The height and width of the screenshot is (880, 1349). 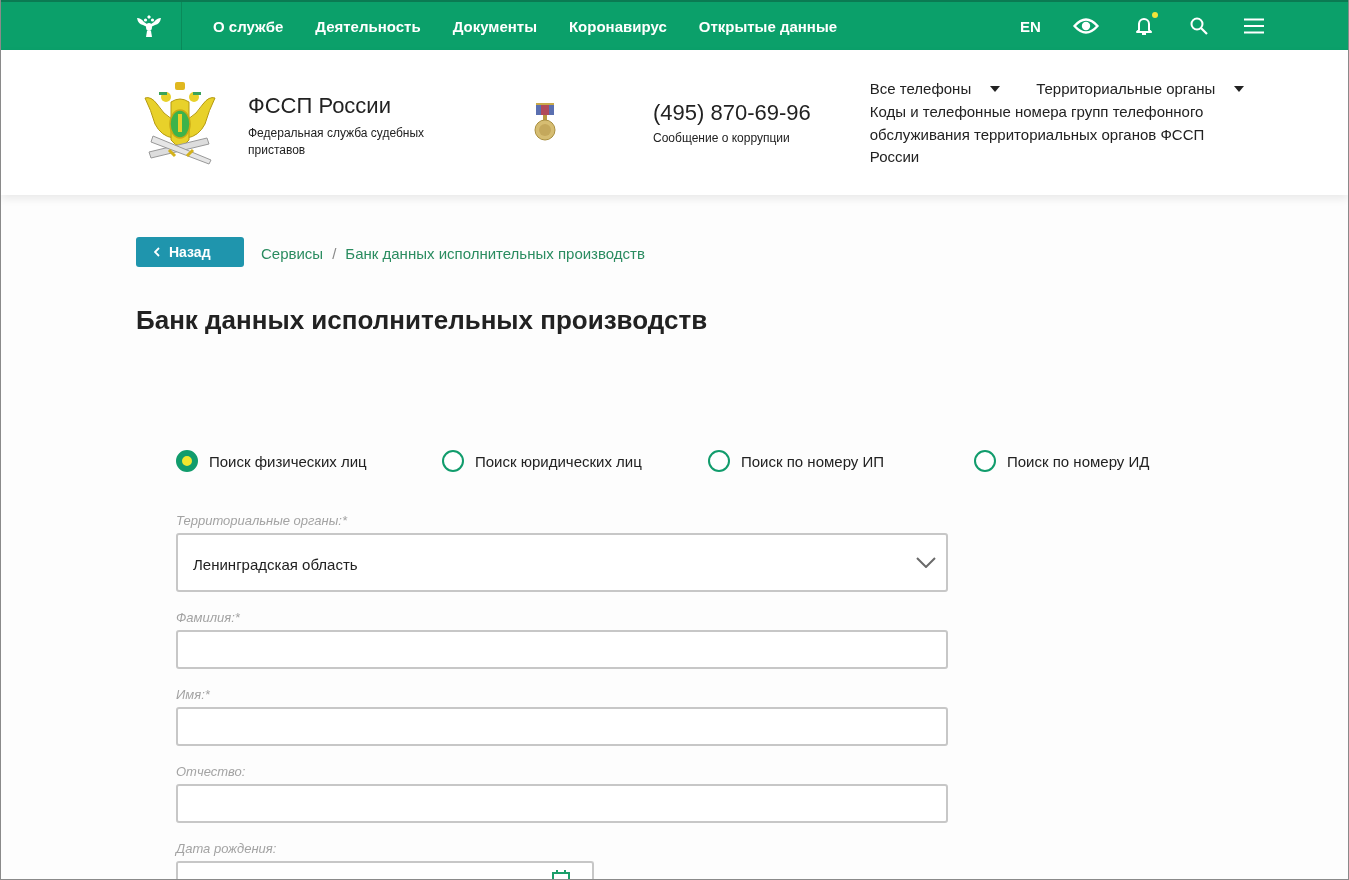 What do you see at coordinates (385, 870) in the screenshot?
I see `date-field` at bounding box center [385, 870].